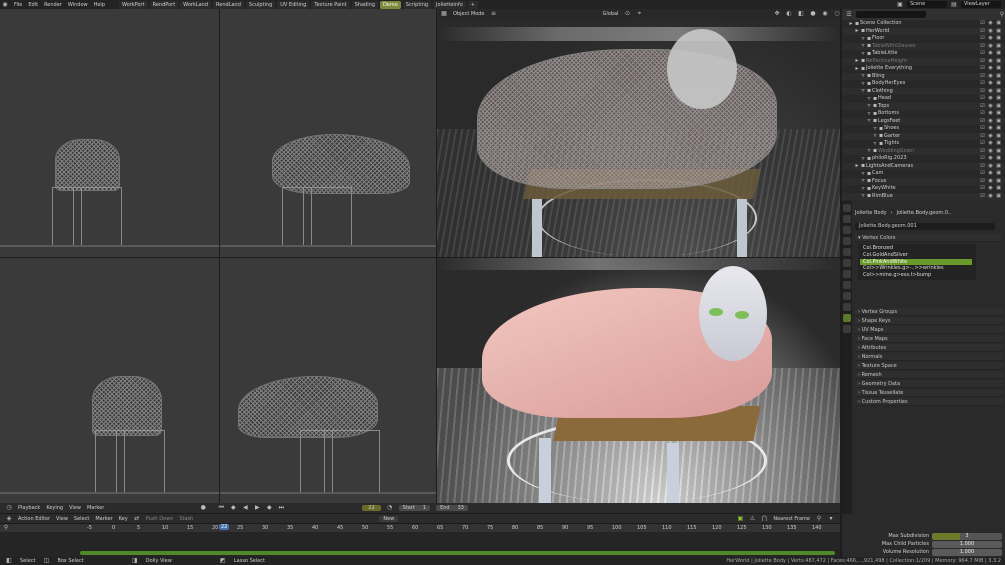  What do you see at coordinates (364, 4) in the screenshot?
I see `tab-shading: Shading` at bounding box center [364, 4].